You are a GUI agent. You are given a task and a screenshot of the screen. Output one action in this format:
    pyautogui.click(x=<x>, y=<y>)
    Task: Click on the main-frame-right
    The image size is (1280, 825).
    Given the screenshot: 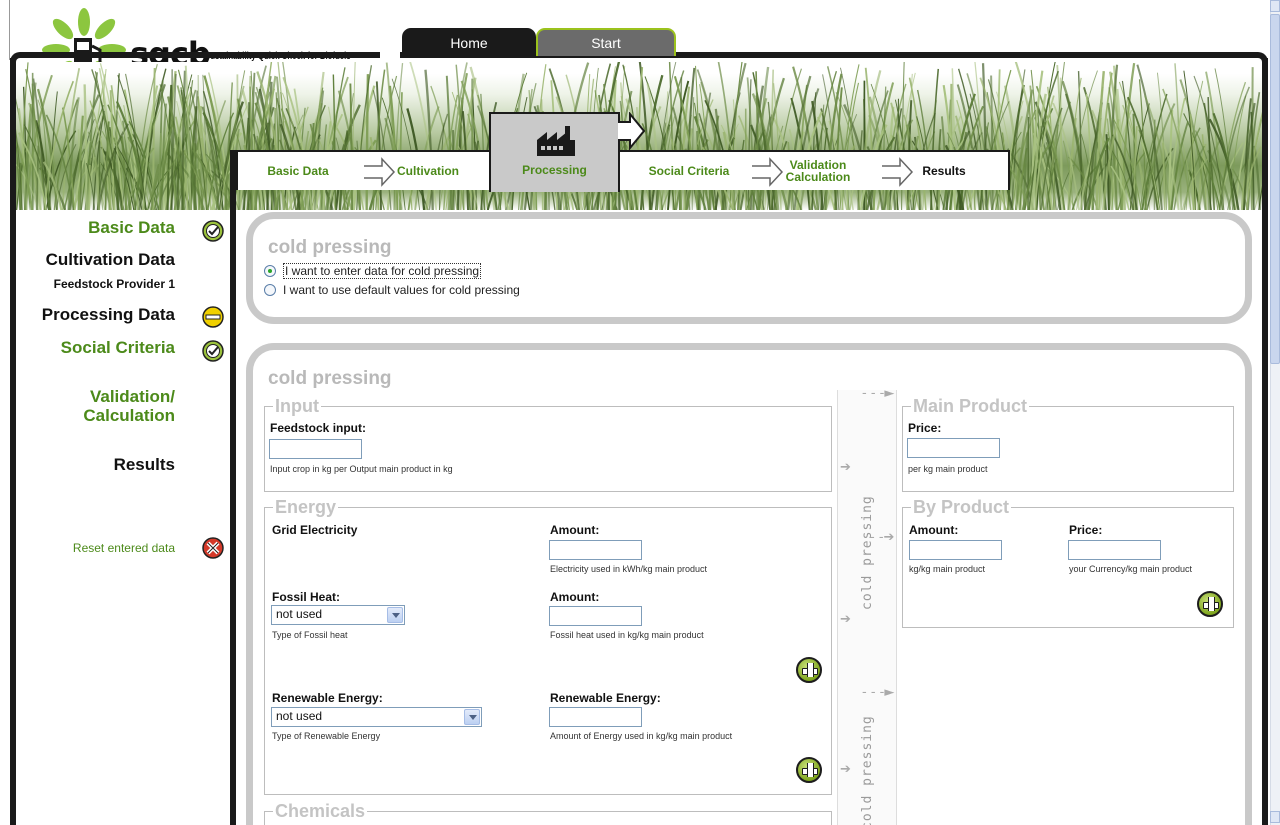 What is the action you would take?
    pyautogui.click(x=1265, y=441)
    